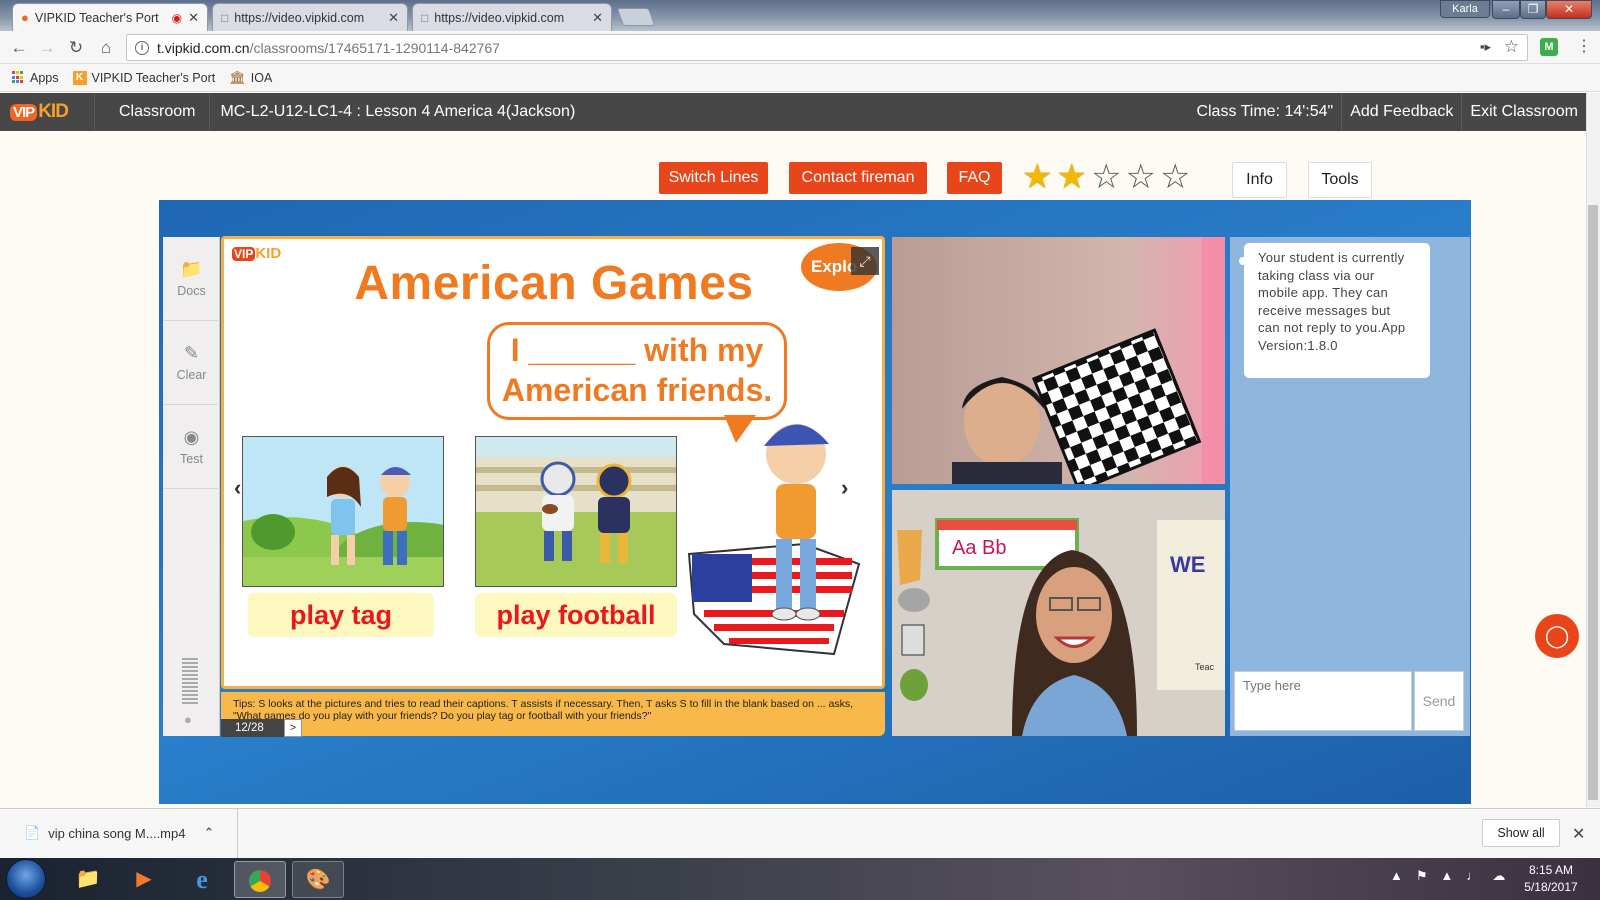 Image resolution: width=1600 pixels, height=900 pixels. Describe the element at coordinates (191, 353) in the screenshot. I see `eraser-icon: ✎` at that location.